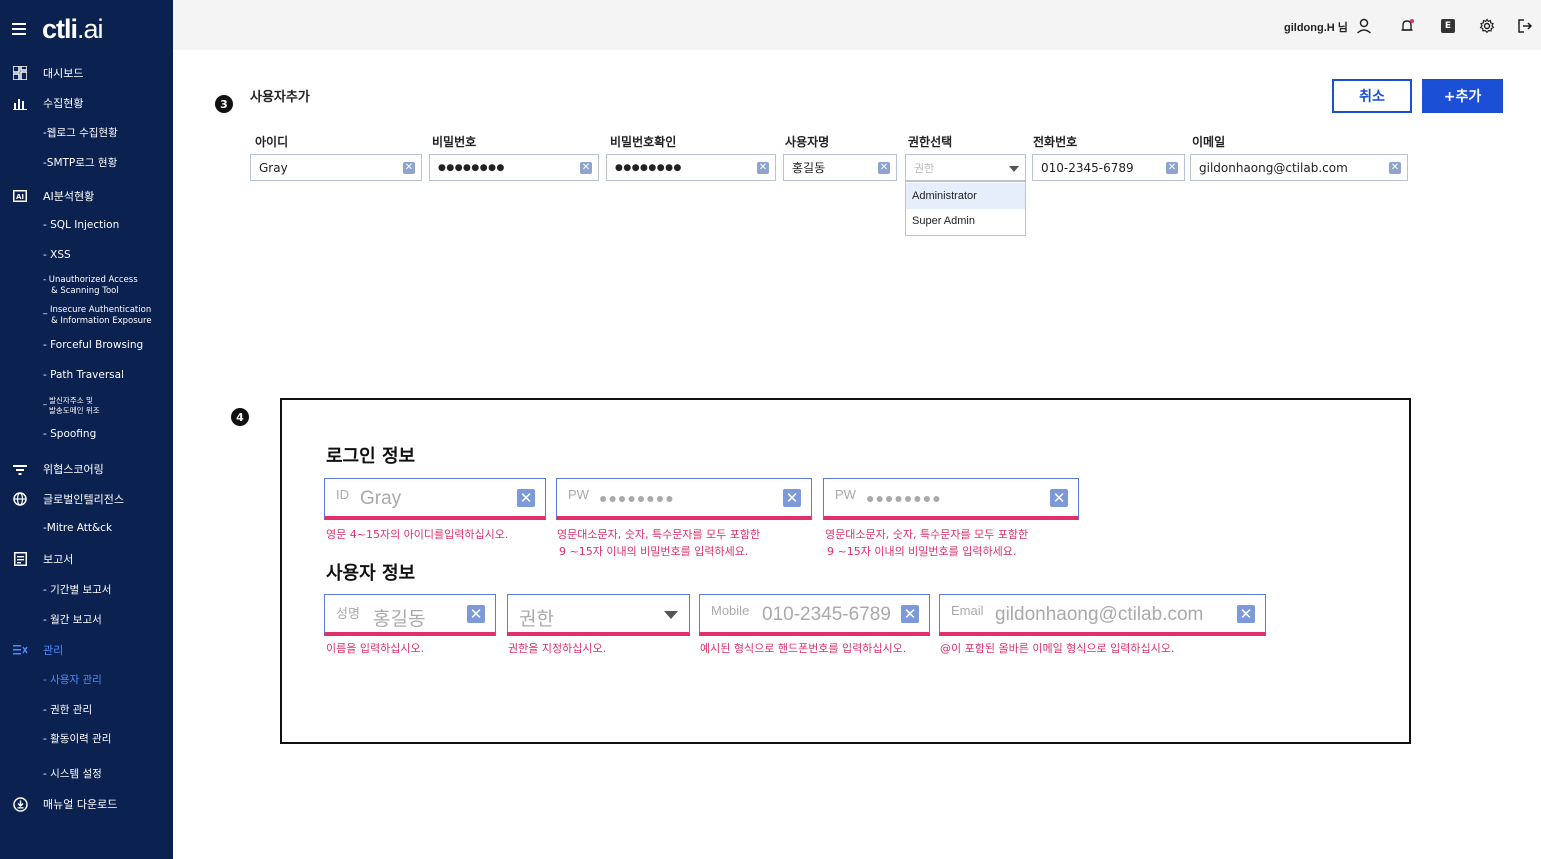  What do you see at coordinates (72, 619) in the screenshot?
I see `nav-monthly-report: - 월간 보고서` at bounding box center [72, 619].